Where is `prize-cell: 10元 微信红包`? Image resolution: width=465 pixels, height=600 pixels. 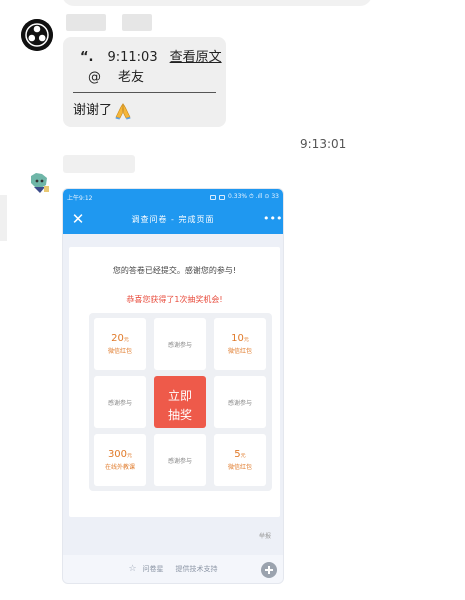
prize-cell: 10元 微信红包 is located at coordinates (240, 344).